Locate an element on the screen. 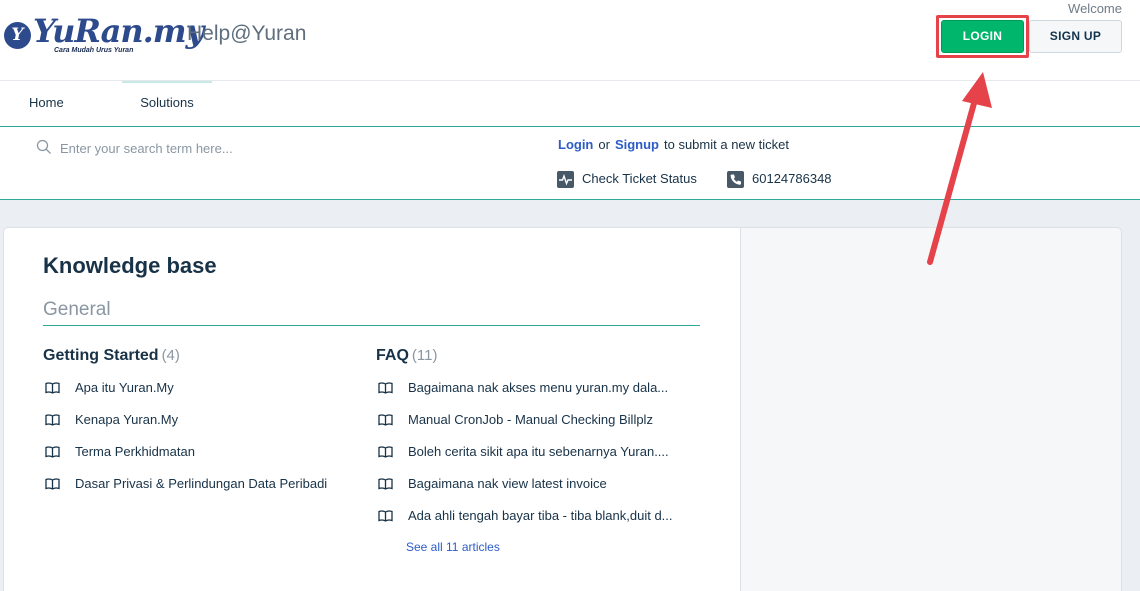 The width and height of the screenshot is (1140, 591). article-item: Apa itu Yuran.My is located at coordinates (185, 396).